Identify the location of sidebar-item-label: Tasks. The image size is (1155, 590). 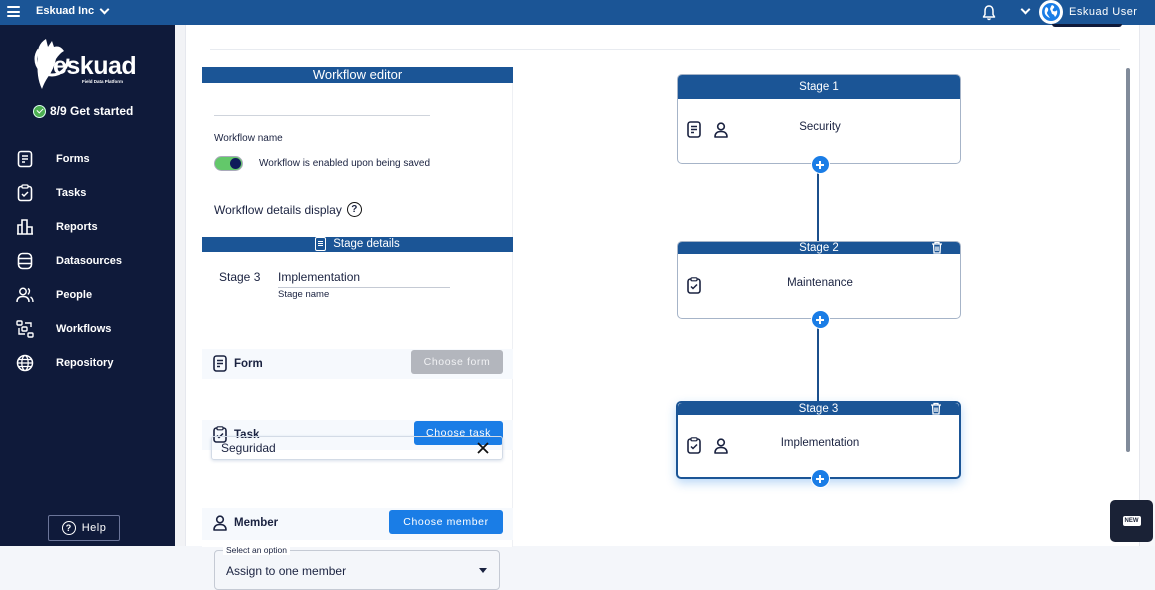
(71, 193).